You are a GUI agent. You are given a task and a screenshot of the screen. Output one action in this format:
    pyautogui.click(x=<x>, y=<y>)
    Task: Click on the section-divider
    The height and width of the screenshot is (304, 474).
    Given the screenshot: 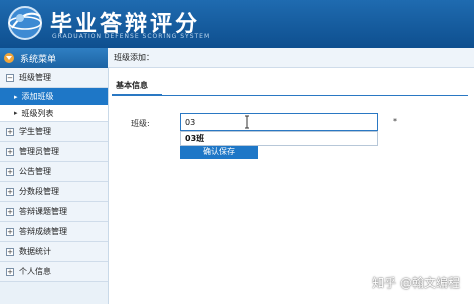 What is the action you would take?
    pyautogui.click(x=290, y=95)
    